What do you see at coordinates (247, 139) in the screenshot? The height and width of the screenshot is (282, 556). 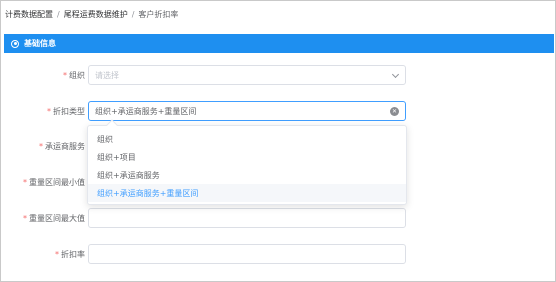 I see `dropdown-option-org: 组织` at bounding box center [247, 139].